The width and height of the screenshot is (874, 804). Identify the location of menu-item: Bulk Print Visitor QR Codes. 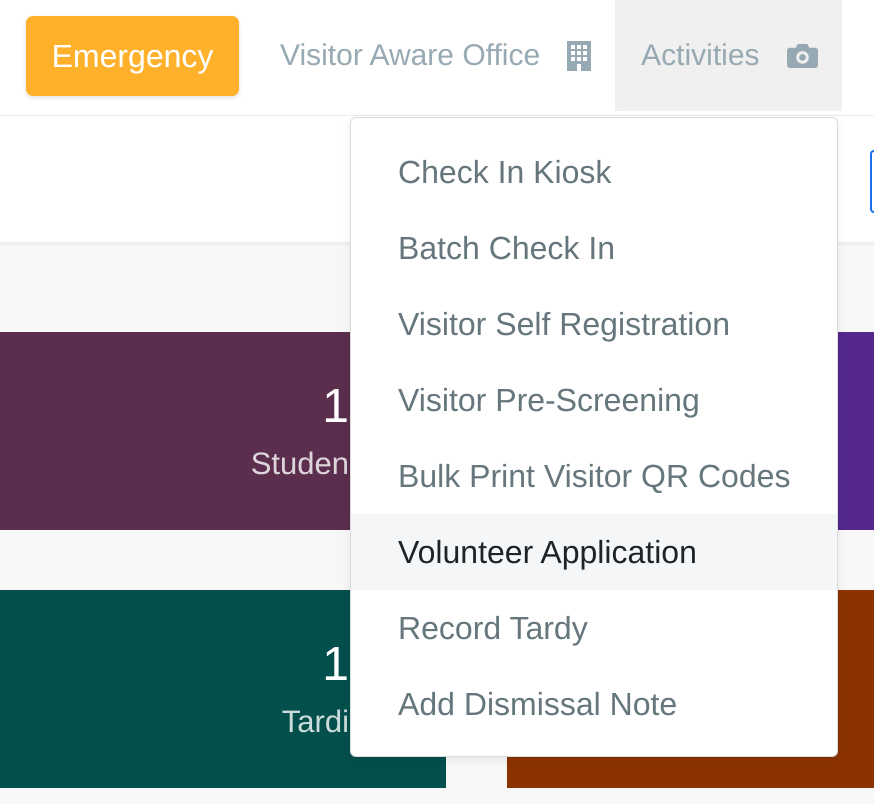
(594, 476).